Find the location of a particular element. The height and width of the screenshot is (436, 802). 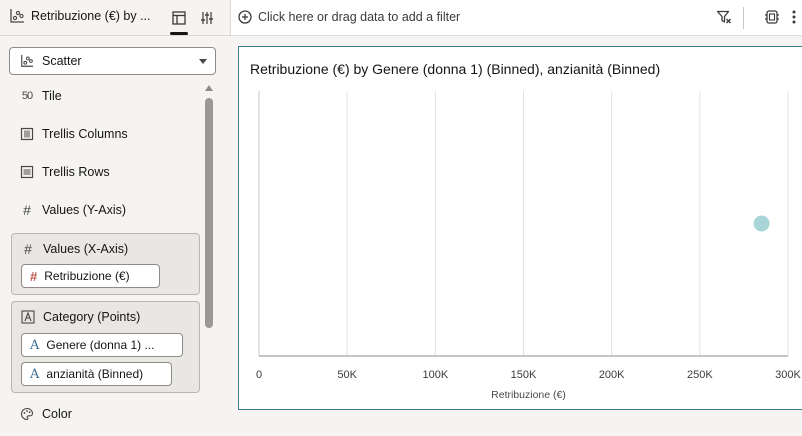

section-label: Tile is located at coordinates (52, 96).